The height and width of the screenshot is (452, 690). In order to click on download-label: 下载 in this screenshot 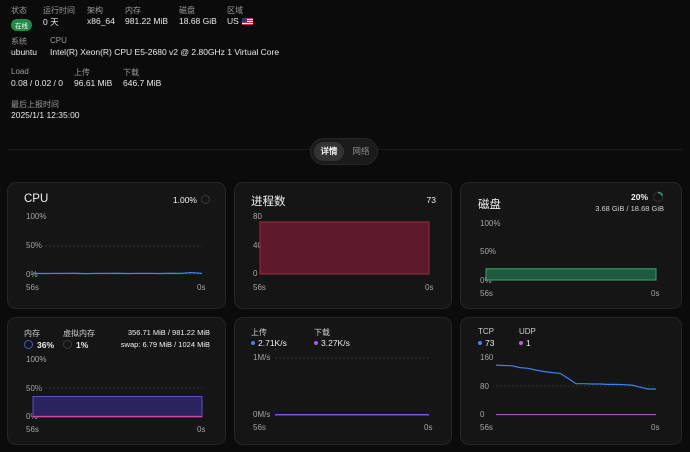, I will do `click(131, 72)`.